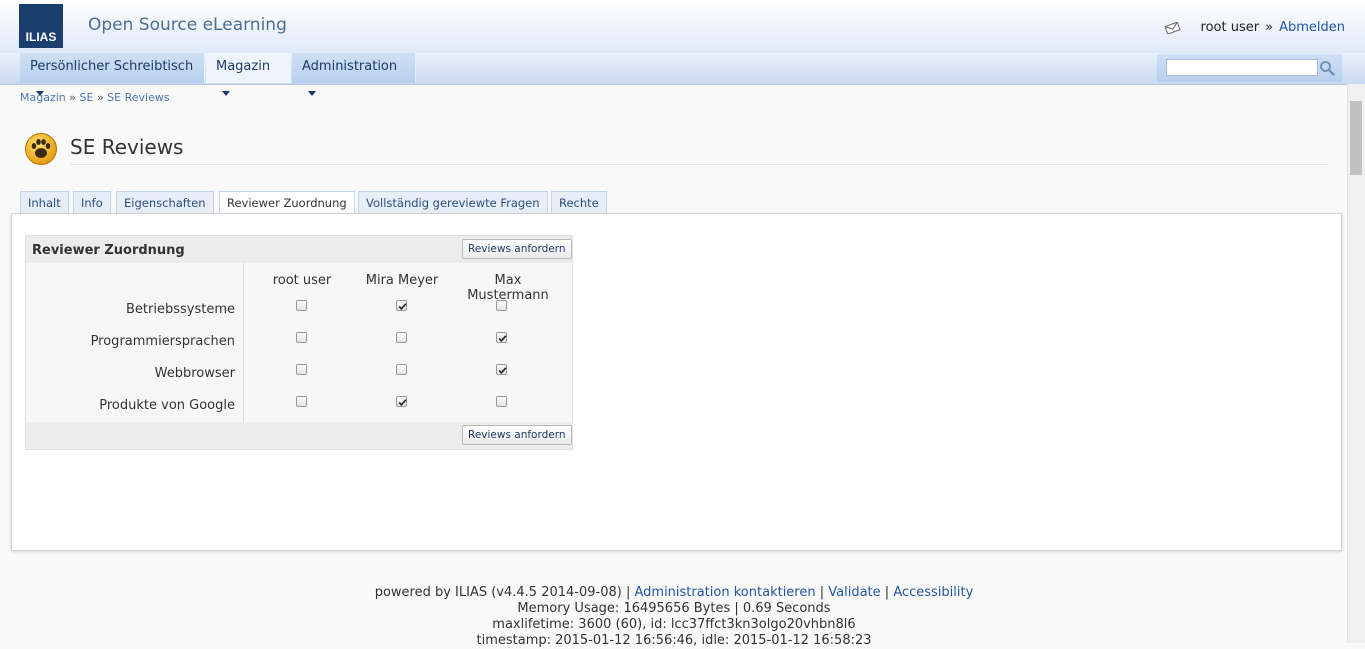  What do you see at coordinates (243, 66) in the screenshot?
I see `menu-label: Magazin` at bounding box center [243, 66].